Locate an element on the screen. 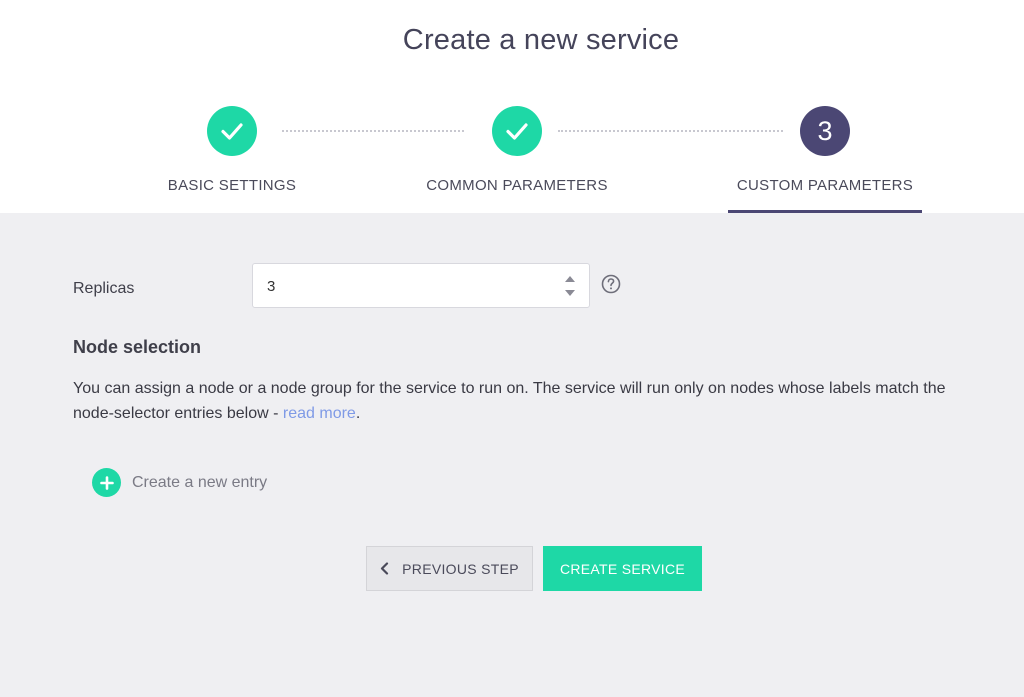 This screenshot has width=1024, height=697. step-basic-settings: BASIC SETTINGS is located at coordinates (232, 150).